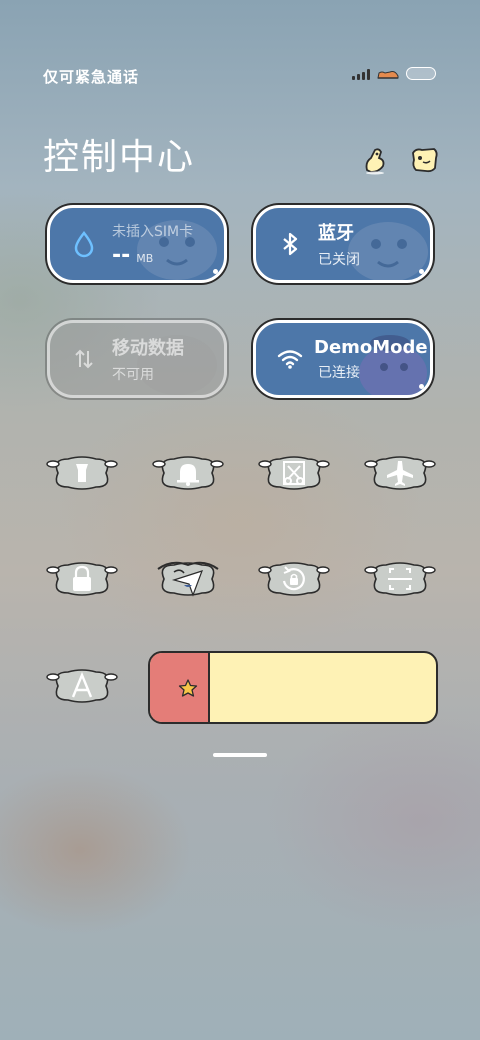 The image size is (480, 1040). Describe the element at coordinates (145, 258) in the screenshot. I see `data-usage-unit: MB` at that location.